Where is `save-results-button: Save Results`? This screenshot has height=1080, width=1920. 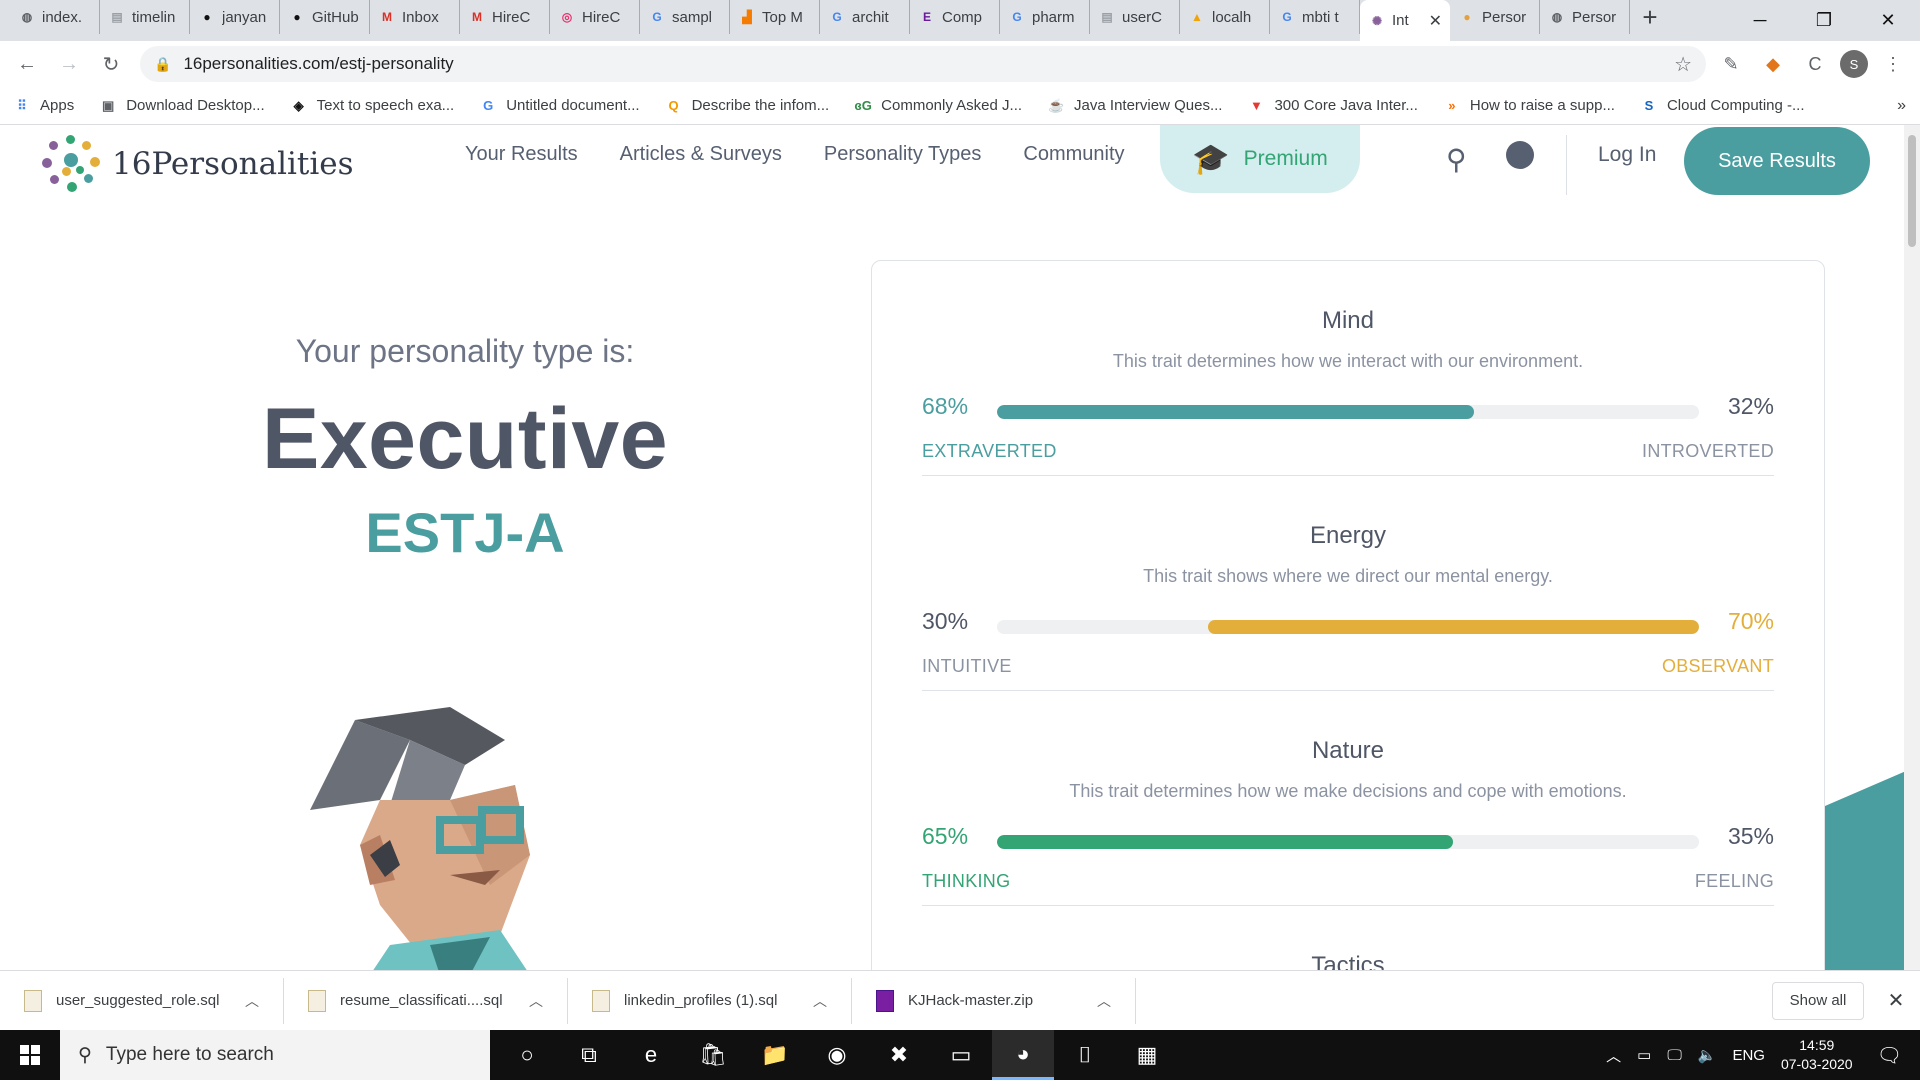
save-results-button: Save Results is located at coordinates (1777, 161).